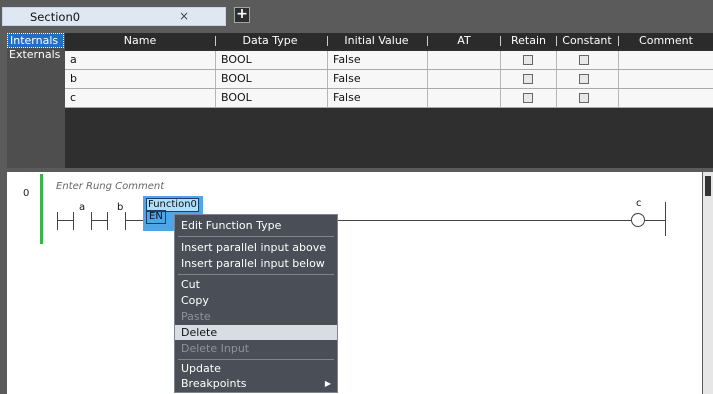  I want to click on menu-delete: Delete, so click(256, 332).